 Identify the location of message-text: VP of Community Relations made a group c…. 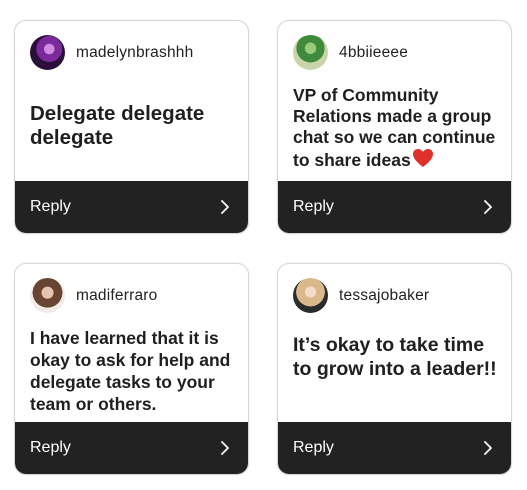
(400, 128).